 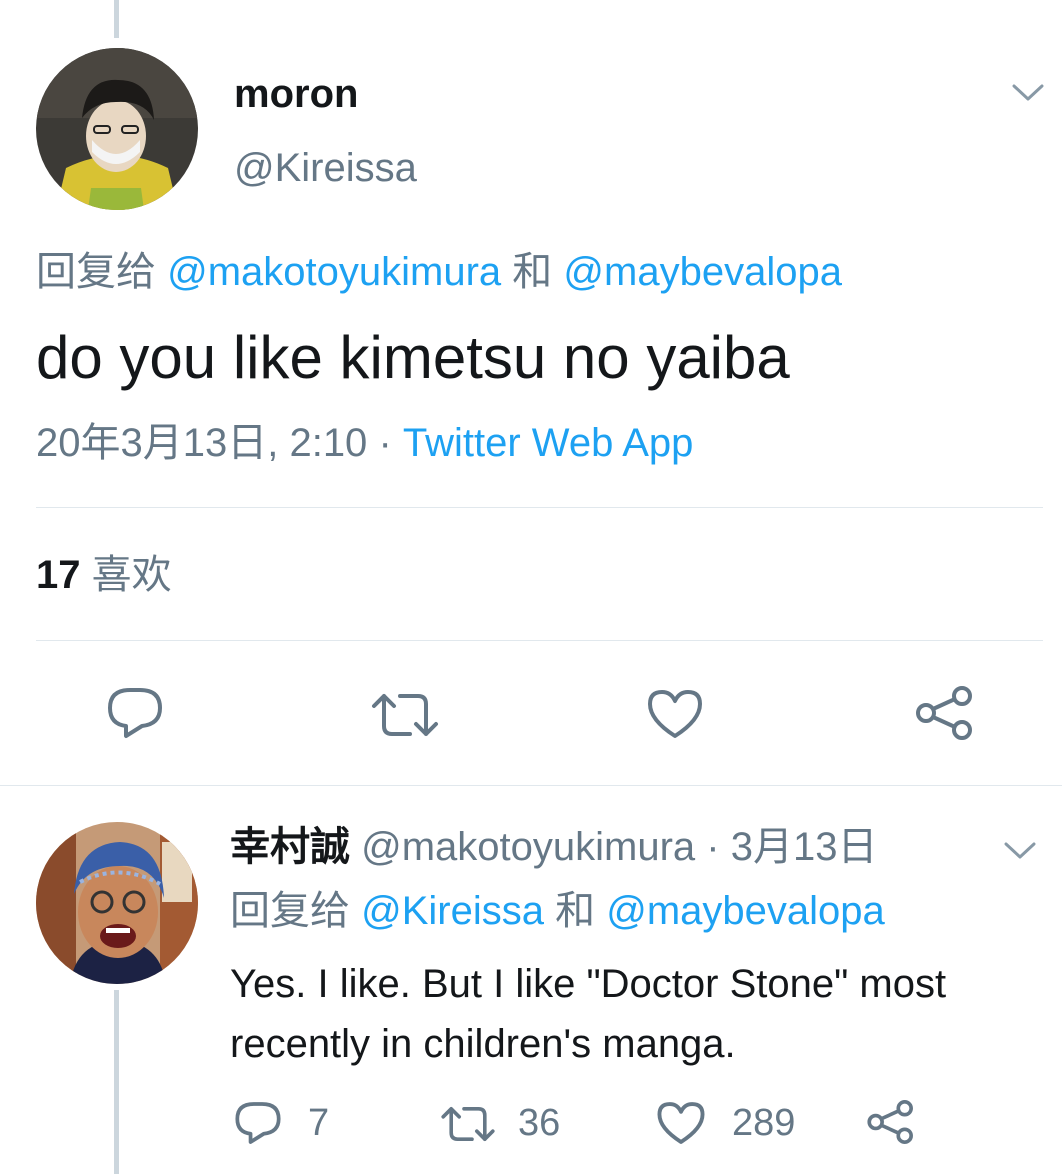 What do you see at coordinates (483, 1044) in the screenshot?
I see `tweet-text-line: recently in children's manga.` at bounding box center [483, 1044].